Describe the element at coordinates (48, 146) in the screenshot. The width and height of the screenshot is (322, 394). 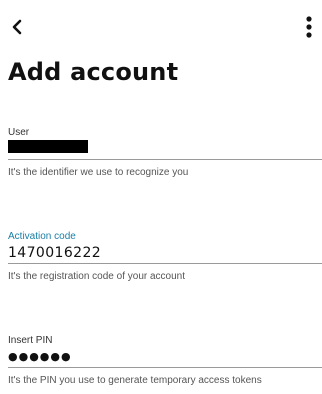
I see `redacted-value` at that location.